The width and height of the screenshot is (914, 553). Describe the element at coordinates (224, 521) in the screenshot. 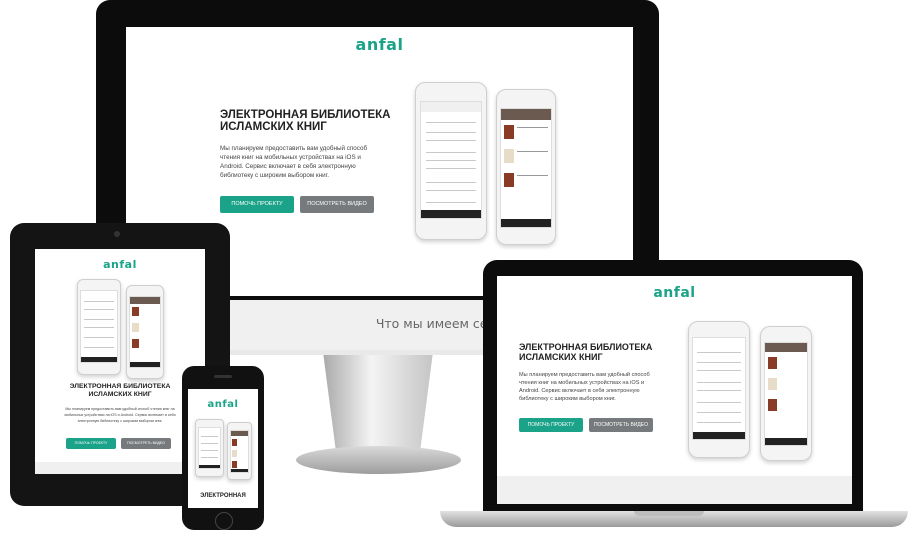

I see `phone-home-button` at that location.